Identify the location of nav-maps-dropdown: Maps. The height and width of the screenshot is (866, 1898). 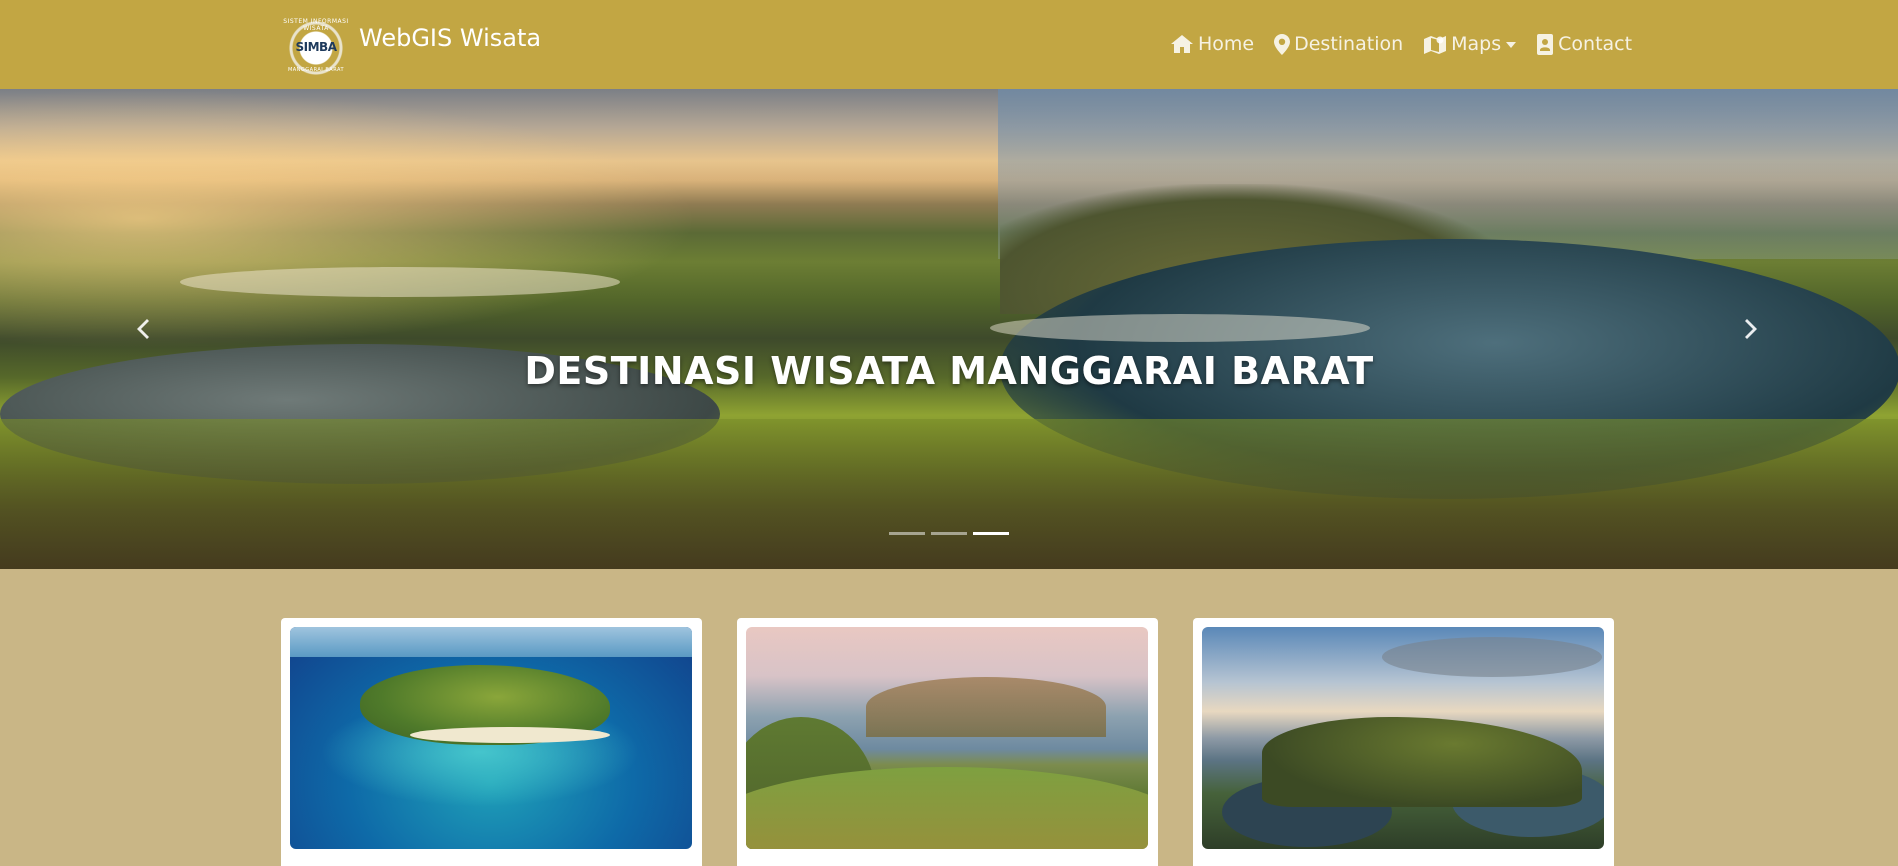
(1470, 44).